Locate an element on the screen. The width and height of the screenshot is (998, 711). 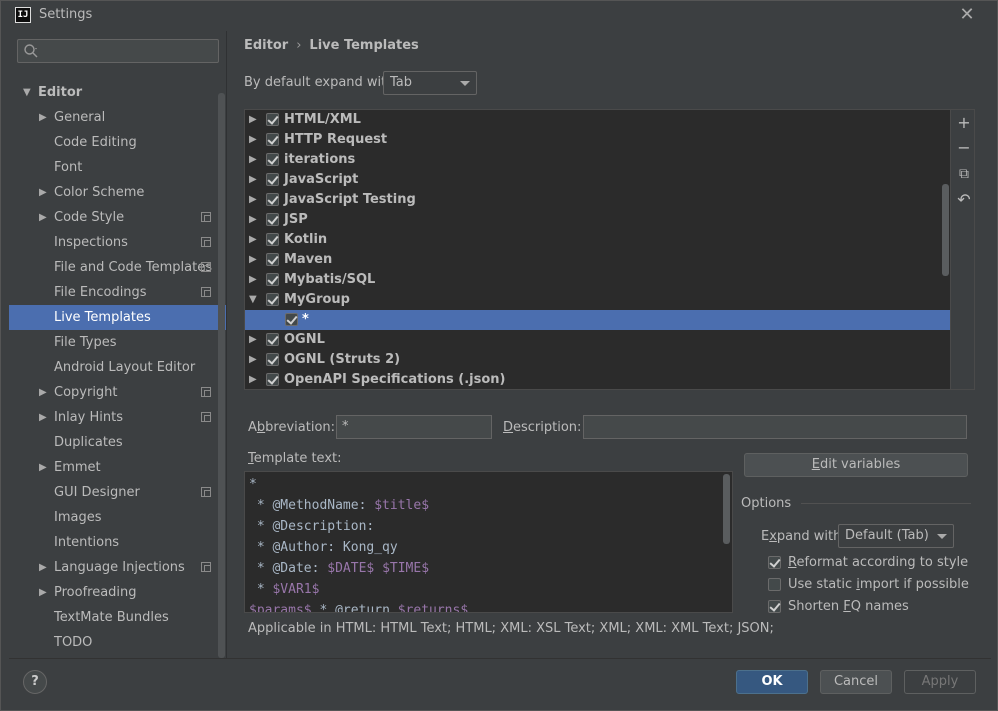
template-group: ▶ iterations is located at coordinates (597, 160).